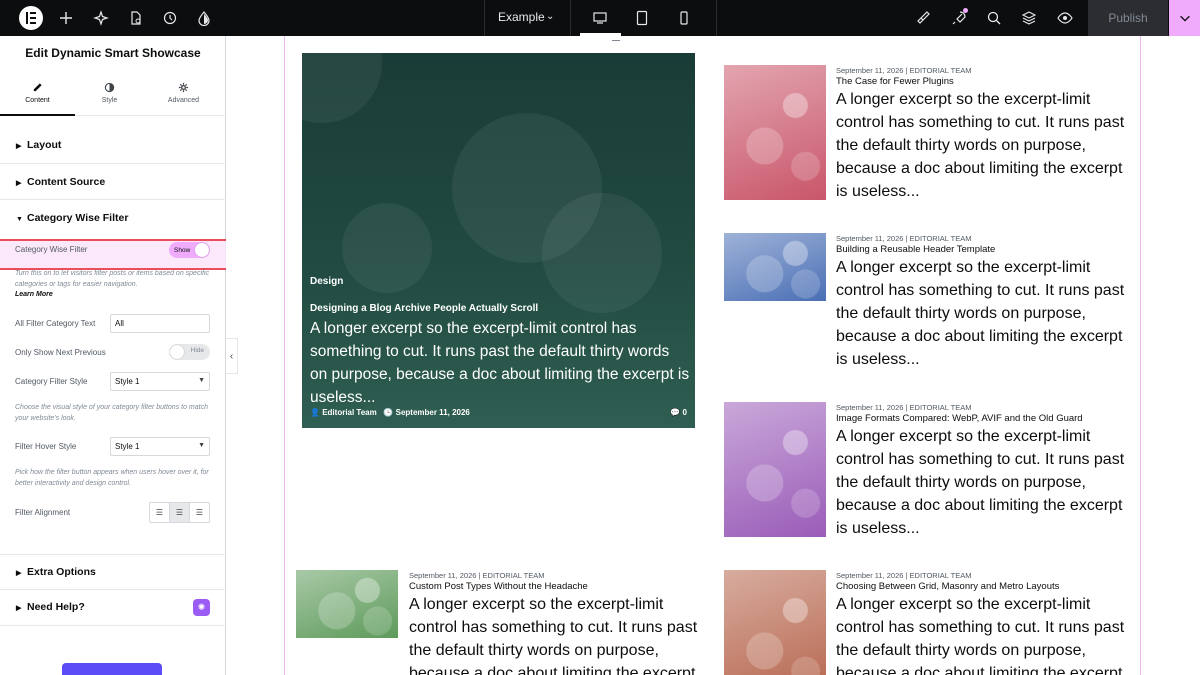 Image resolution: width=1200 pixels, height=675 pixels. What do you see at coordinates (160, 323) in the screenshot?
I see `all-filter-text-input: All` at bounding box center [160, 323].